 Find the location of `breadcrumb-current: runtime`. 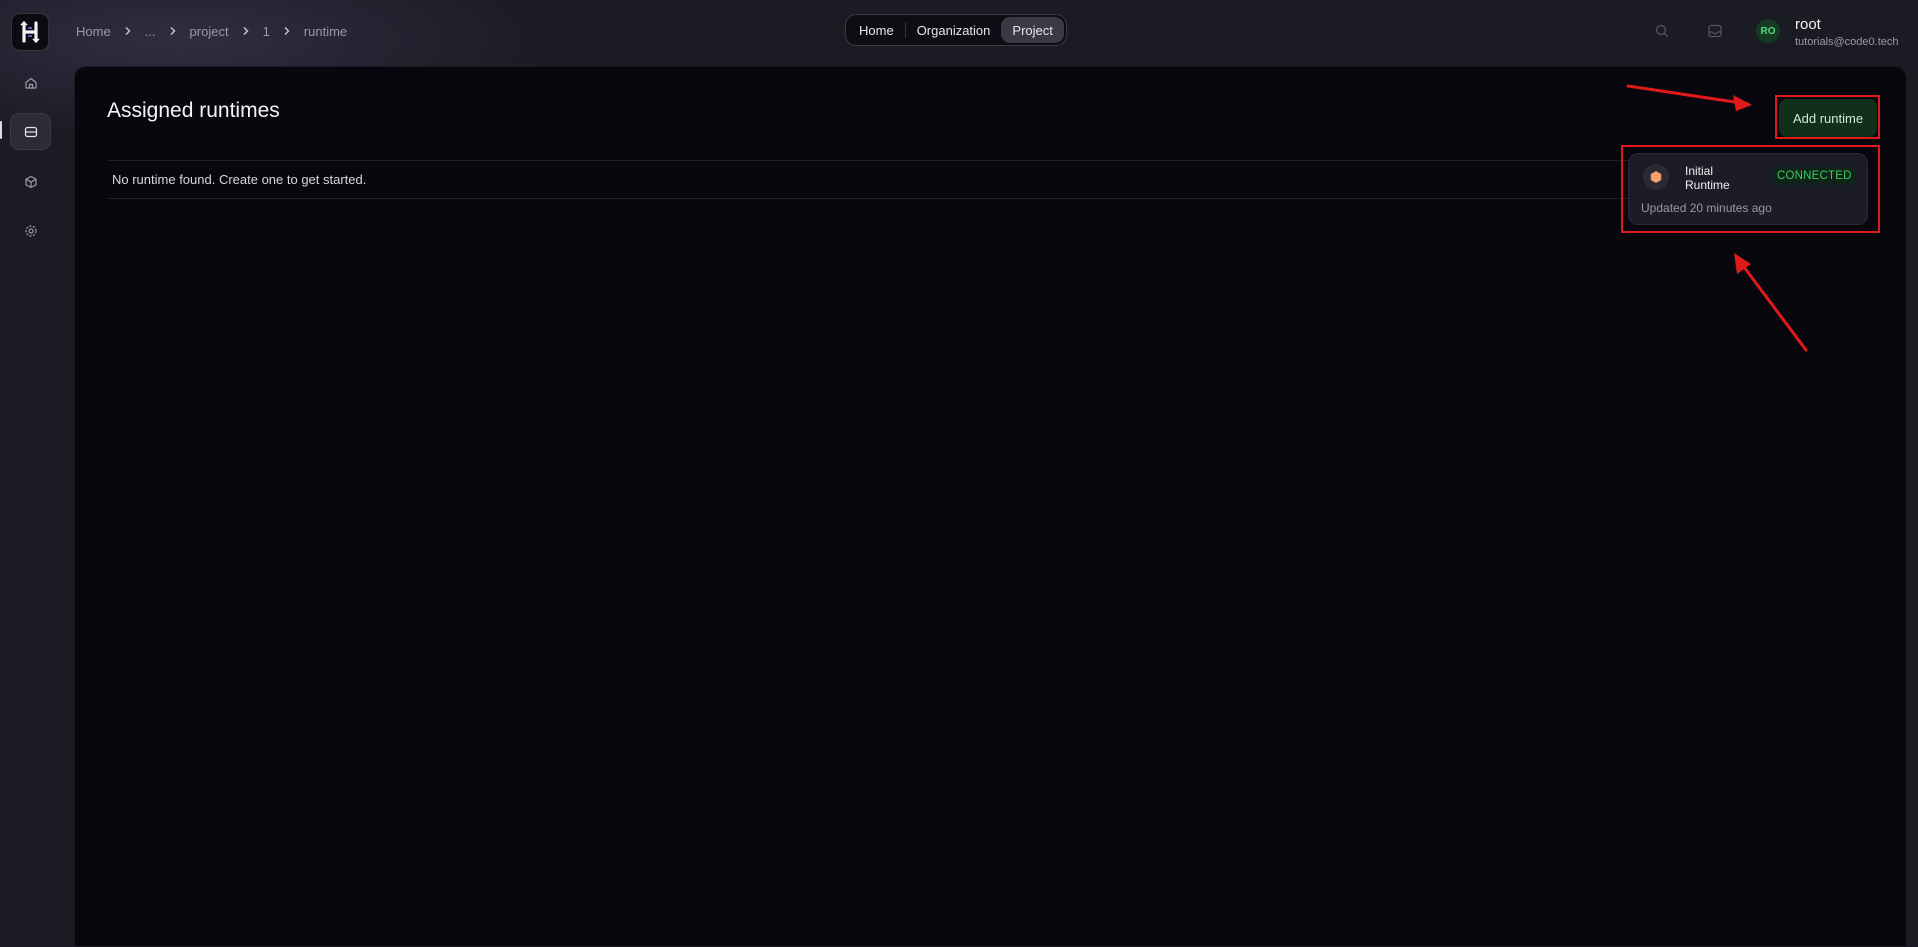

breadcrumb-current: runtime is located at coordinates (325, 31).